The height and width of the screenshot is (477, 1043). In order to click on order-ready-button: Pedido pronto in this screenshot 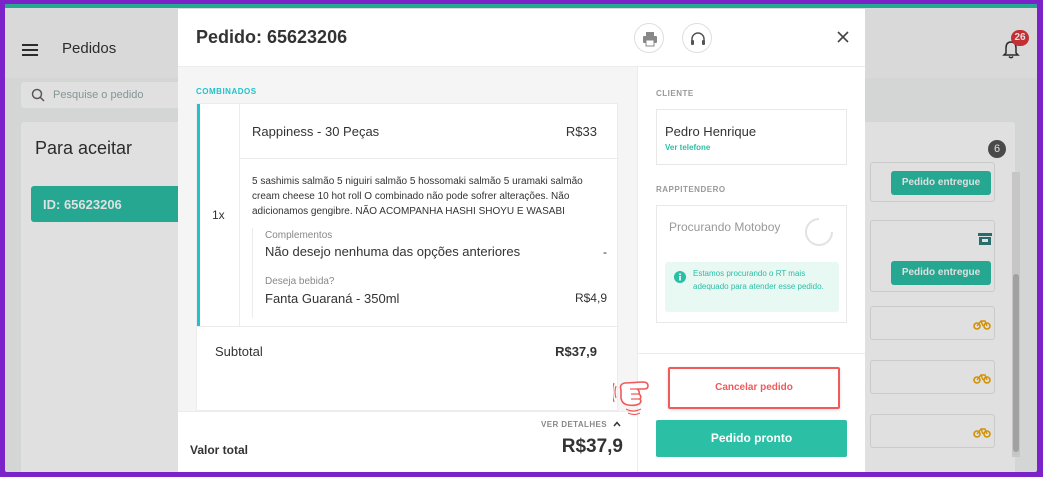, I will do `click(751, 438)`.